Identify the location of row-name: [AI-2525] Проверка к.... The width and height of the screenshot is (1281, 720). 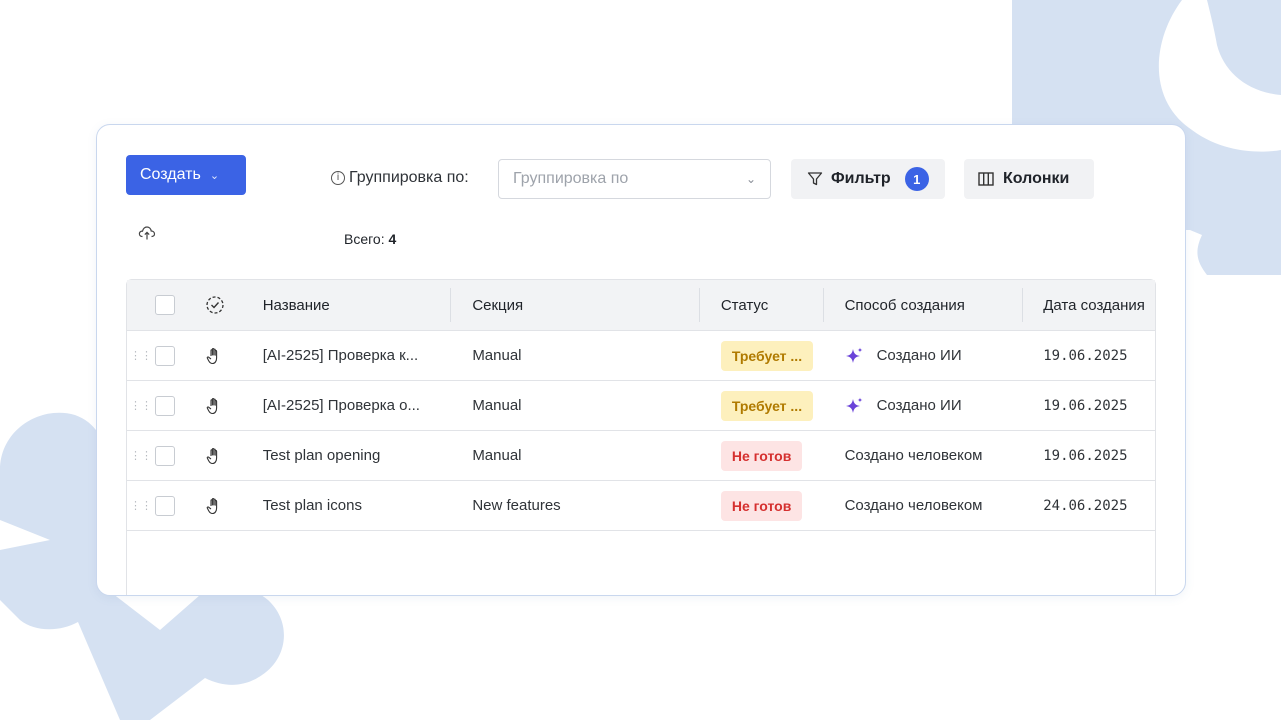
(362, 355).